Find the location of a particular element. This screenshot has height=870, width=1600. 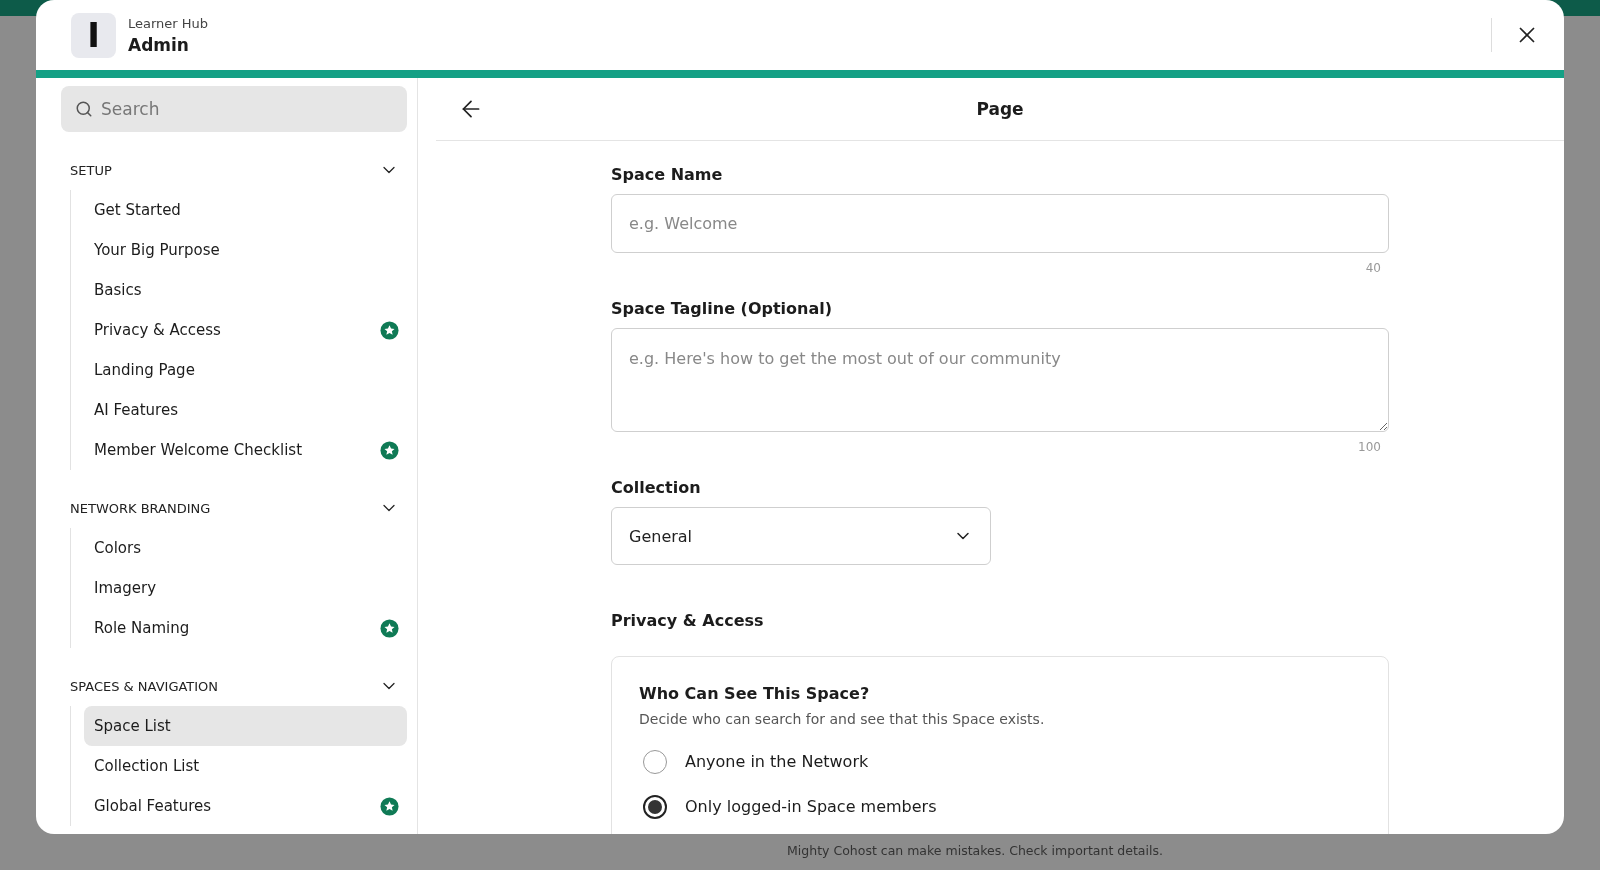

item-label: AI Features is located at coordinates (136, 410).